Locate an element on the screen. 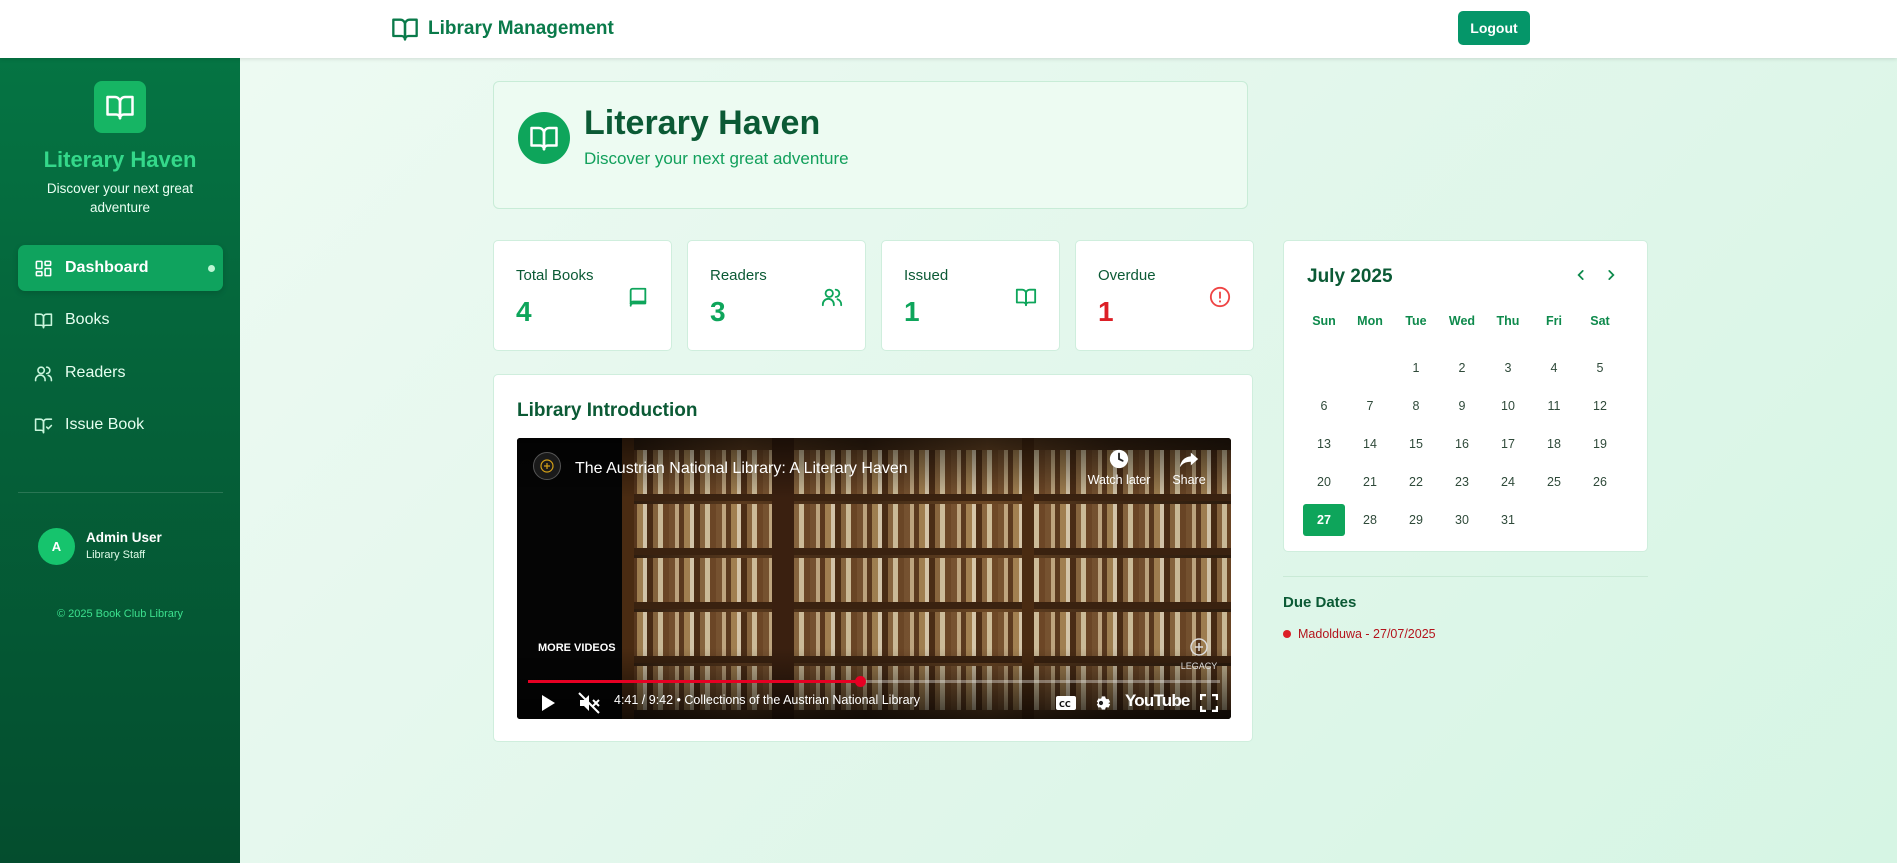 The height and width of the screenshot is (863, 1897). due-date-item: Madolduwa - 27/07/2025 is located at coordinates (1359, 634).